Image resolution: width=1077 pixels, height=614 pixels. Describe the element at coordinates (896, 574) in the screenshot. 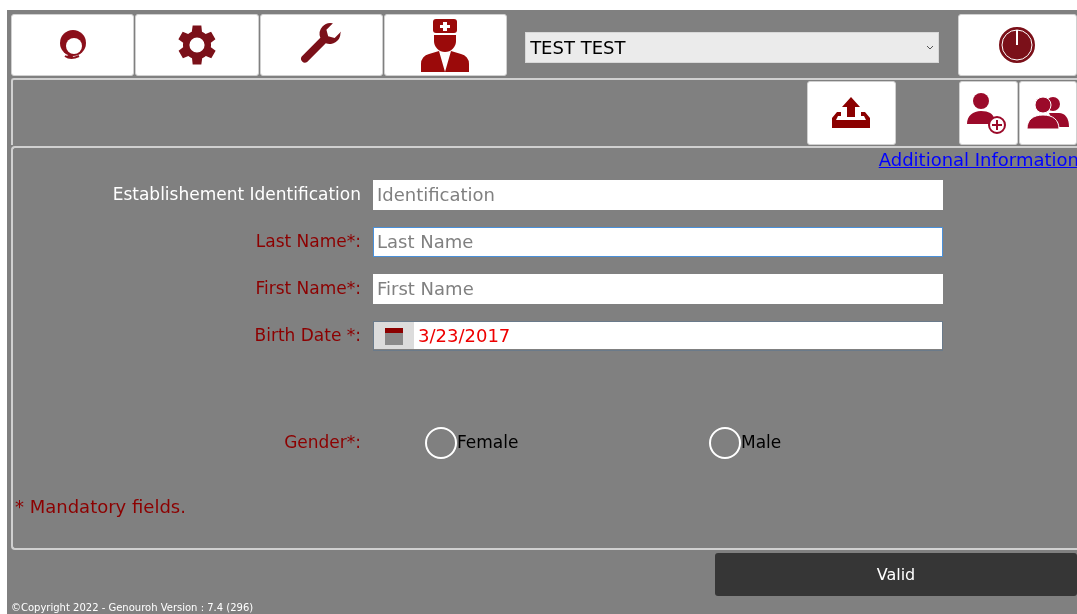

I see `valid-button: Valid` at that location.